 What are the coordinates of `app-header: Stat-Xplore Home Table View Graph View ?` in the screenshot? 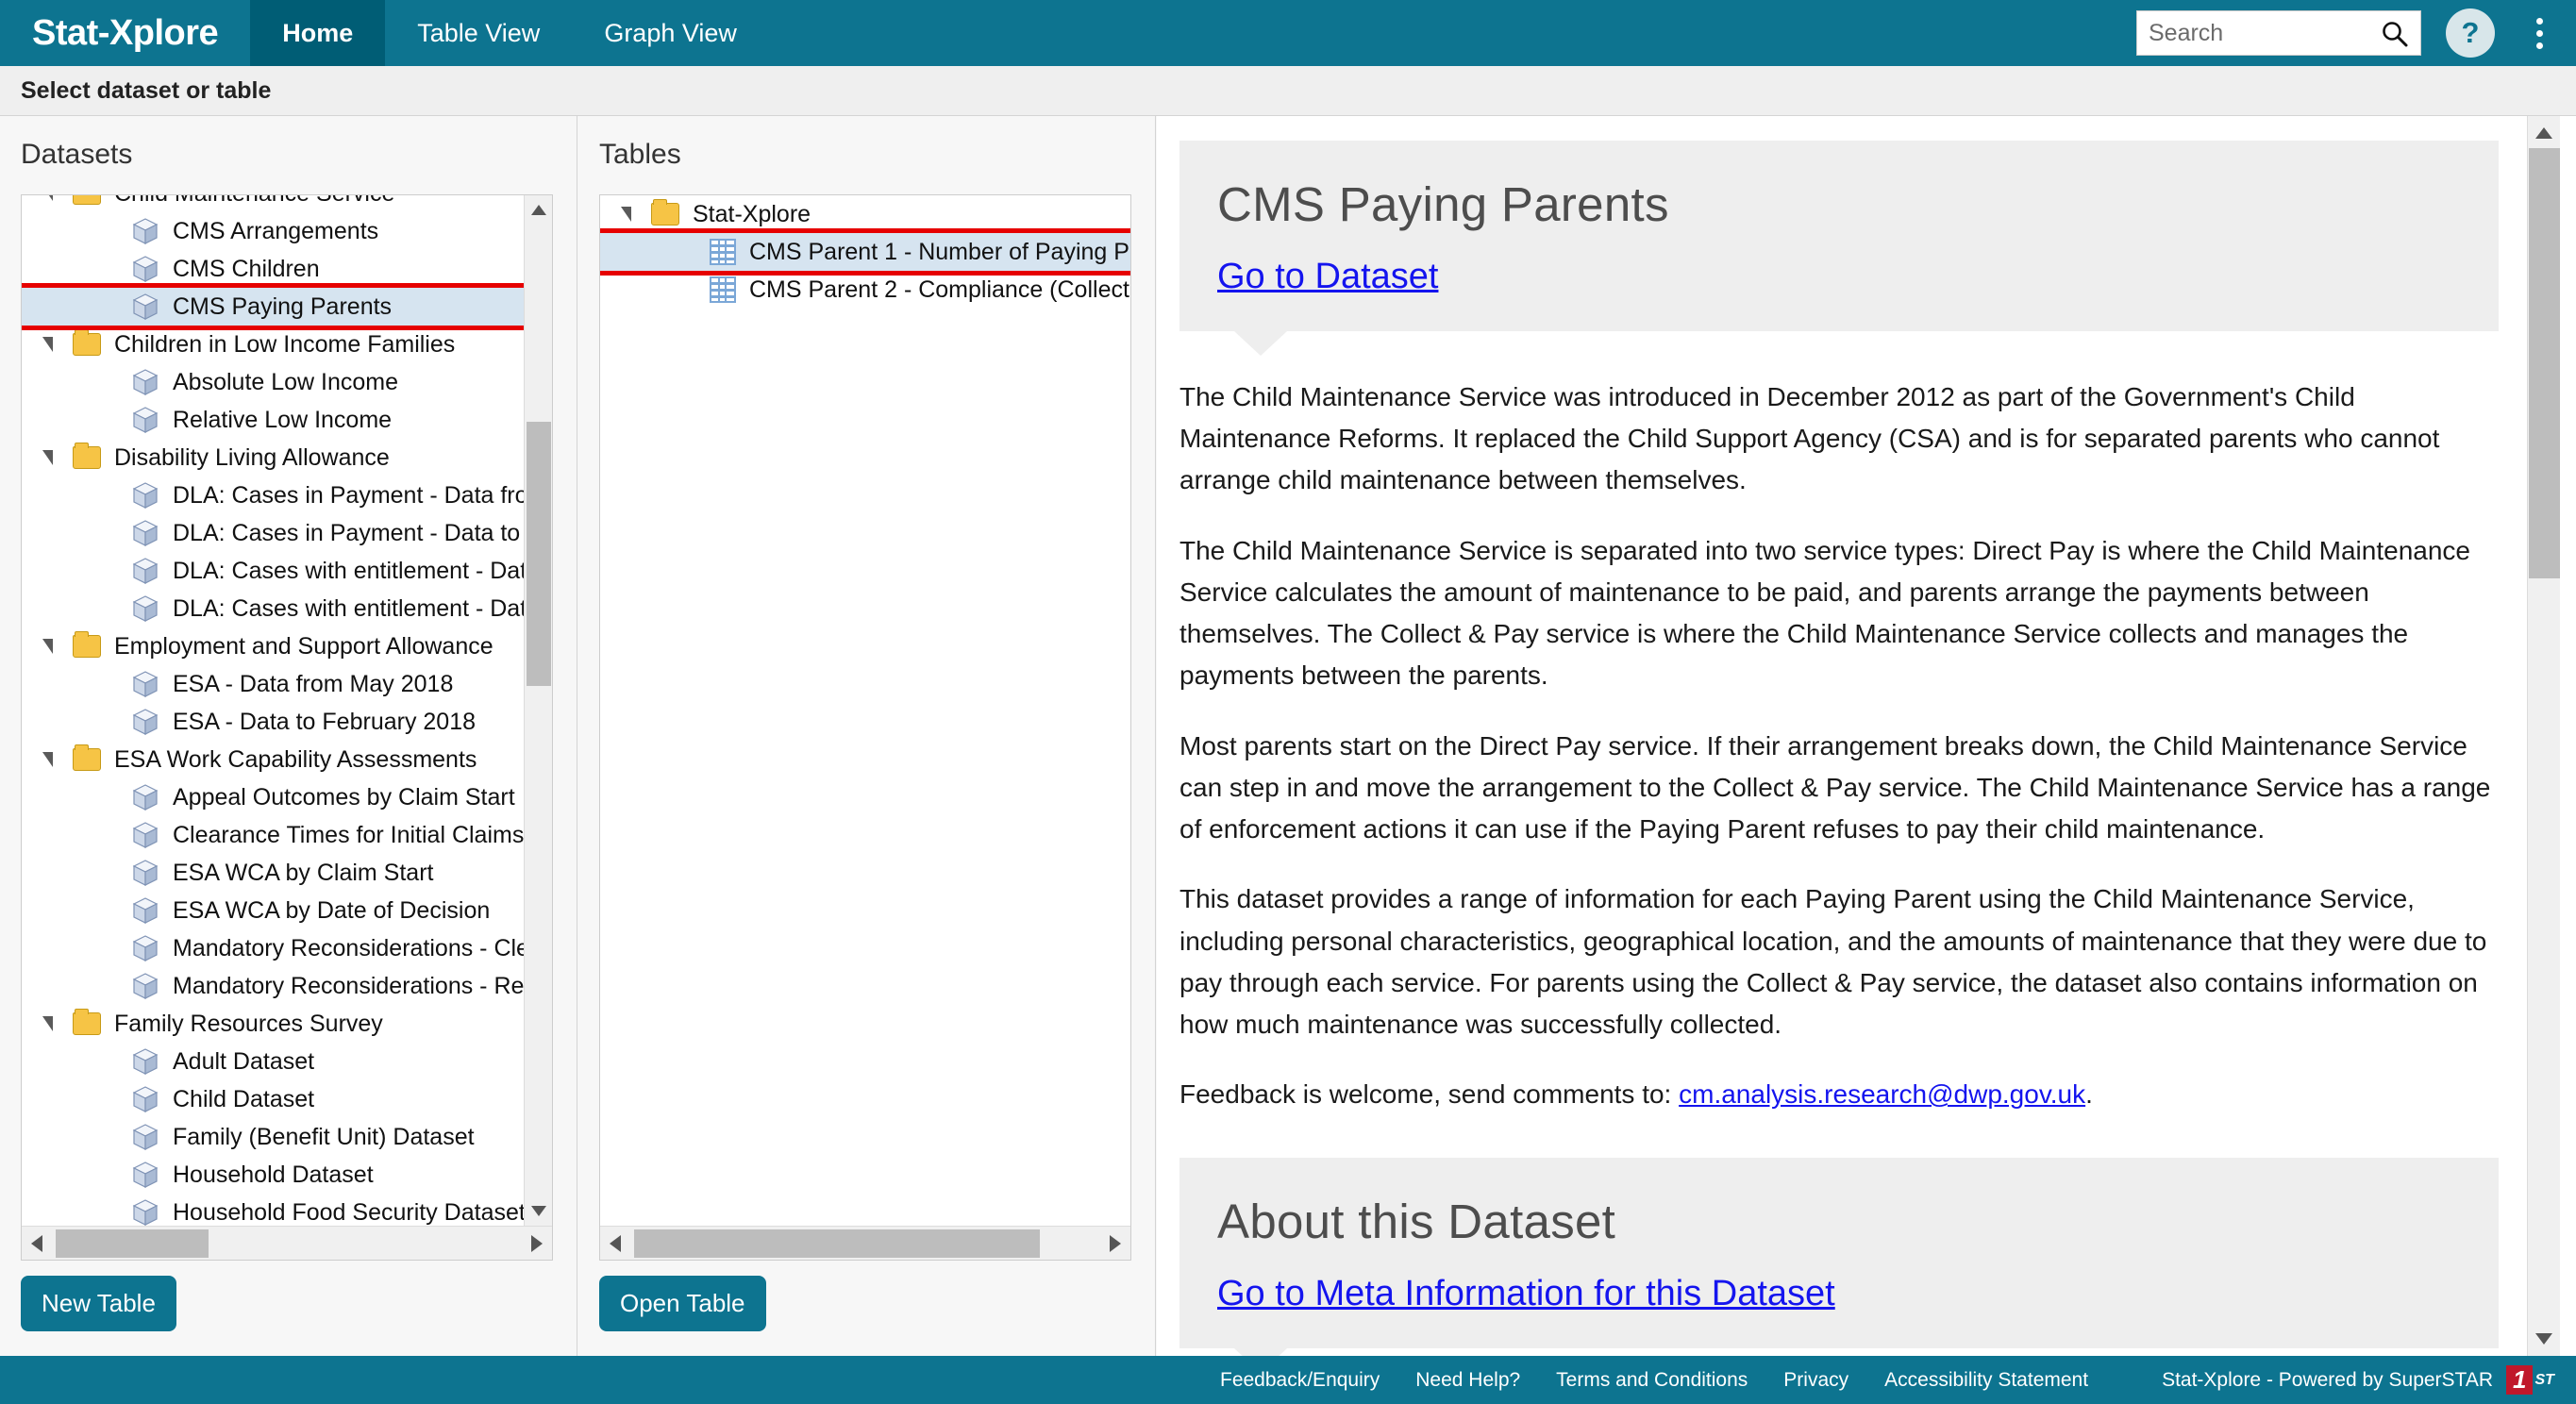 It's located at (1288, 33).